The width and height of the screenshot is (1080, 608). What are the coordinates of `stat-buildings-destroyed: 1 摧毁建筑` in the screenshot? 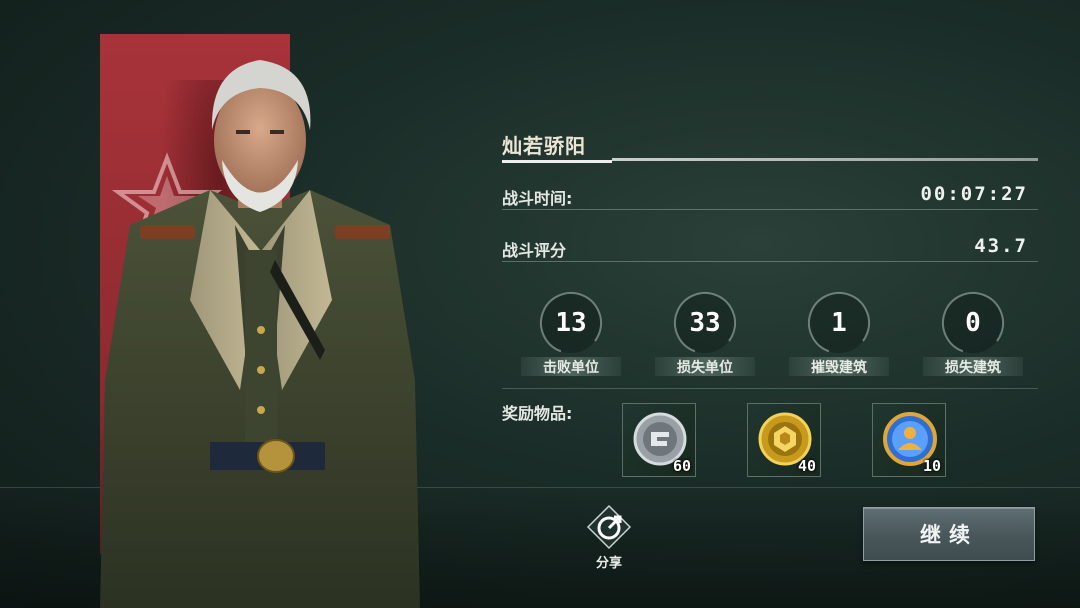 It's located at (839, 338).